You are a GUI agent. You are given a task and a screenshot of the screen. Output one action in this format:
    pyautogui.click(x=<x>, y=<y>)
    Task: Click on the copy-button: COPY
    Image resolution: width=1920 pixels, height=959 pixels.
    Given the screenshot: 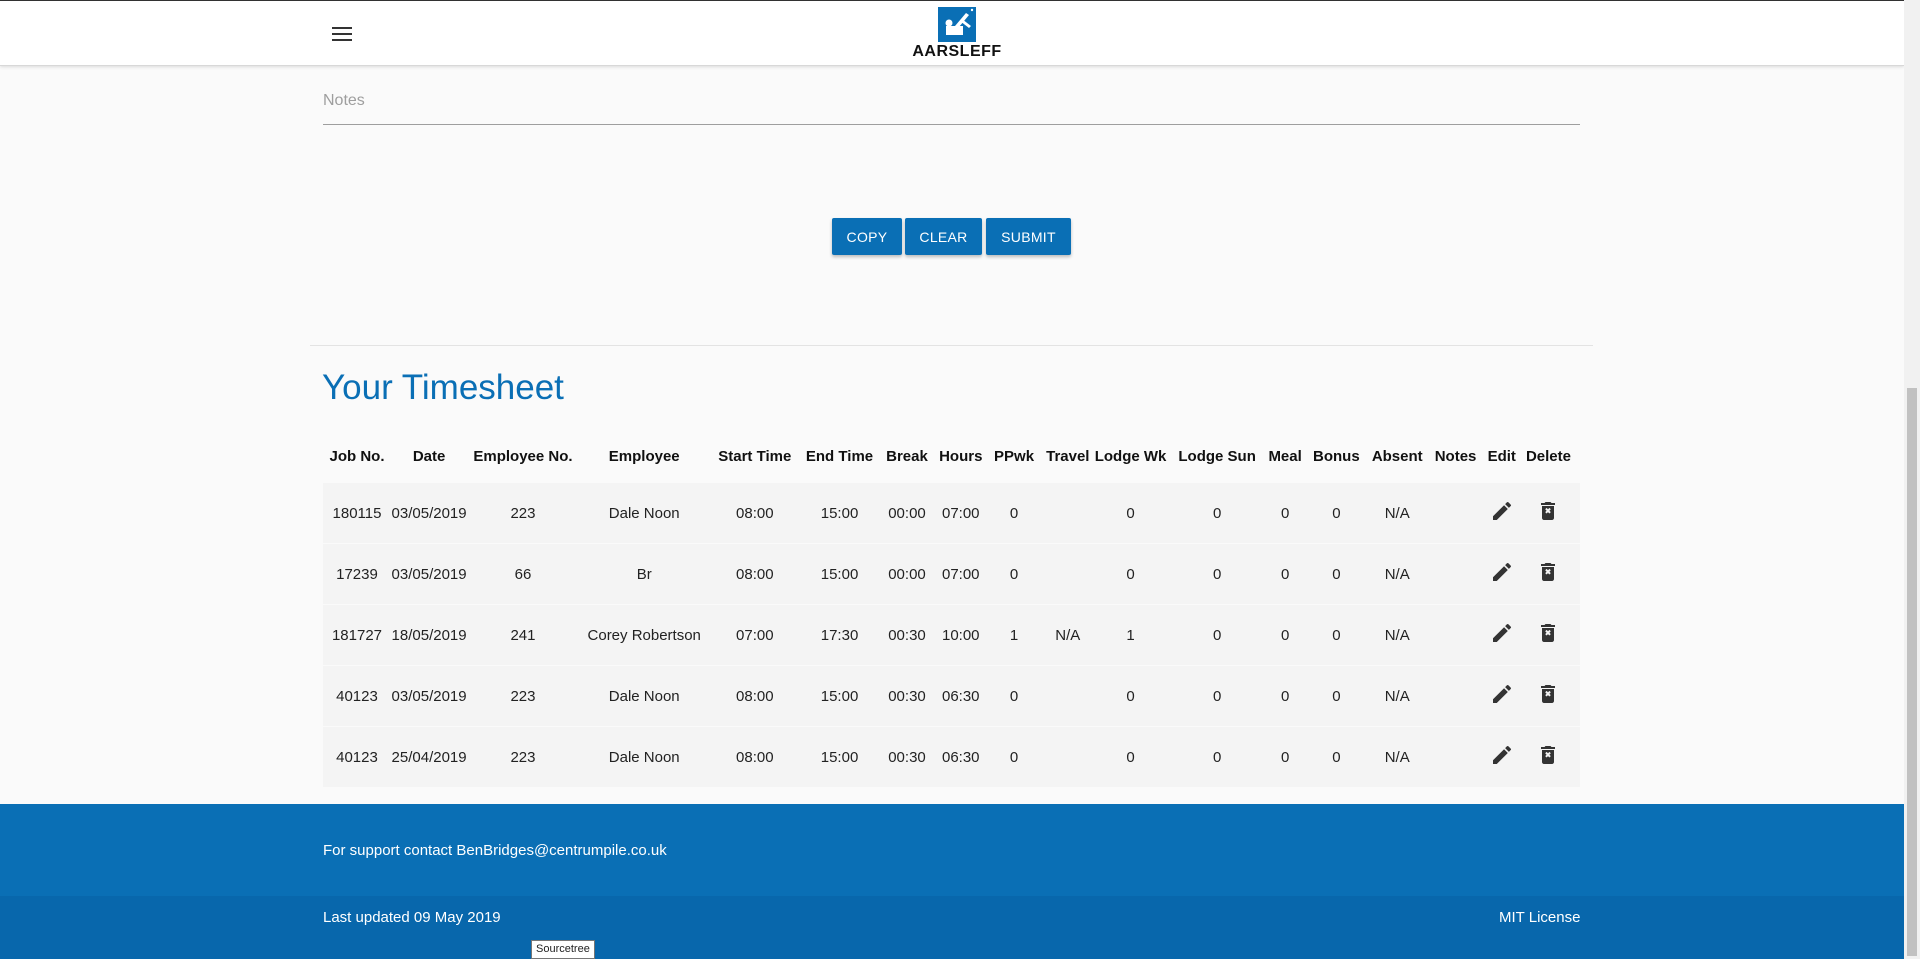 What is the action you would take?
    pyautogui.click(x=867, y=236)
    